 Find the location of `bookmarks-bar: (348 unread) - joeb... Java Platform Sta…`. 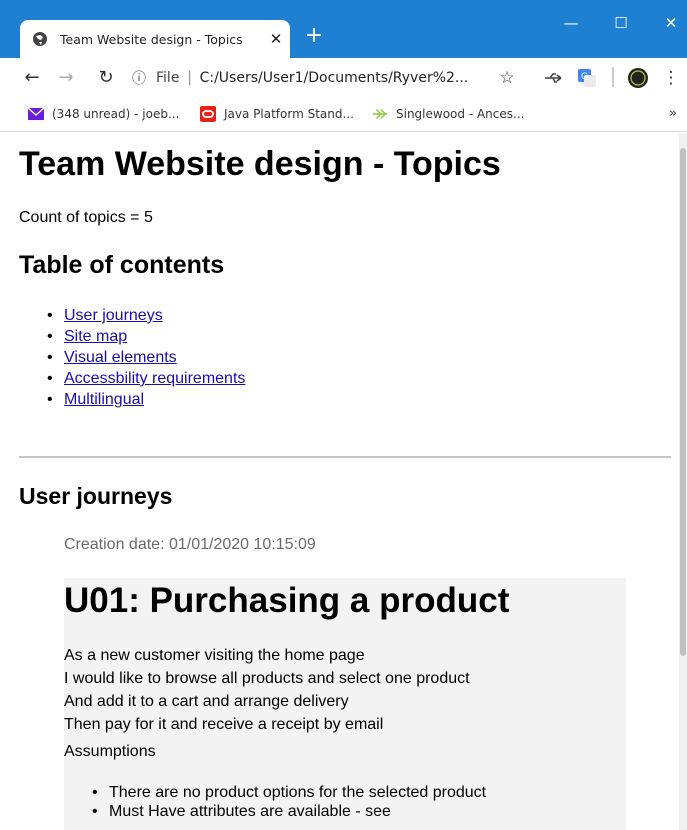

bookmarks-bar: (348 unread) - joeb... Java Platform Sta… is located at coordinates (343, 115).